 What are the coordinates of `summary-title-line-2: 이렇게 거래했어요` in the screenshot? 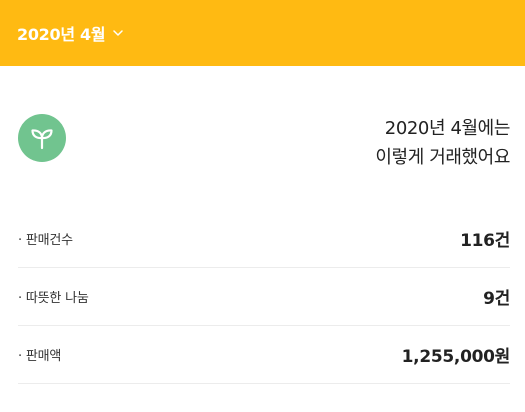 It's located at (442, 157).